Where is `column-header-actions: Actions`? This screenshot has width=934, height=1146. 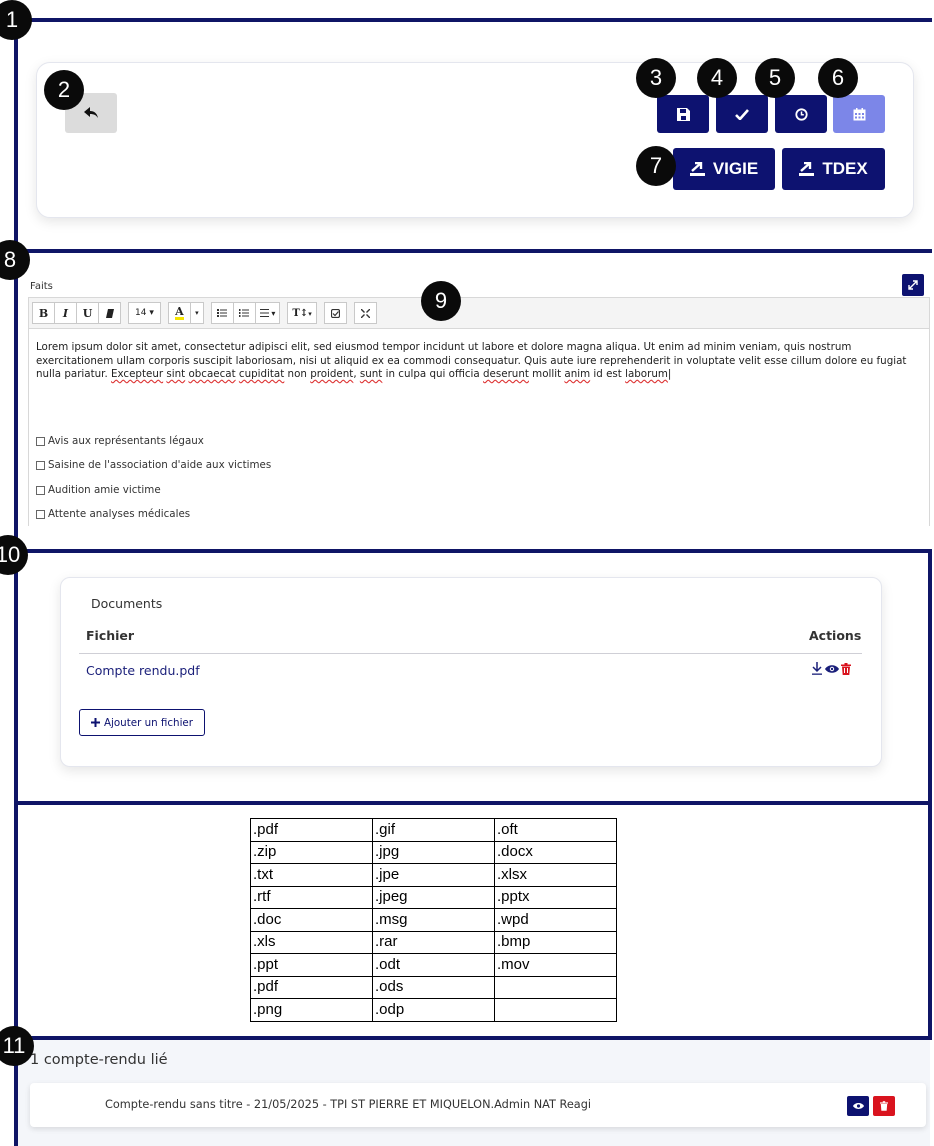
column-header-actions: Actions is located at coordinates (835, 635).